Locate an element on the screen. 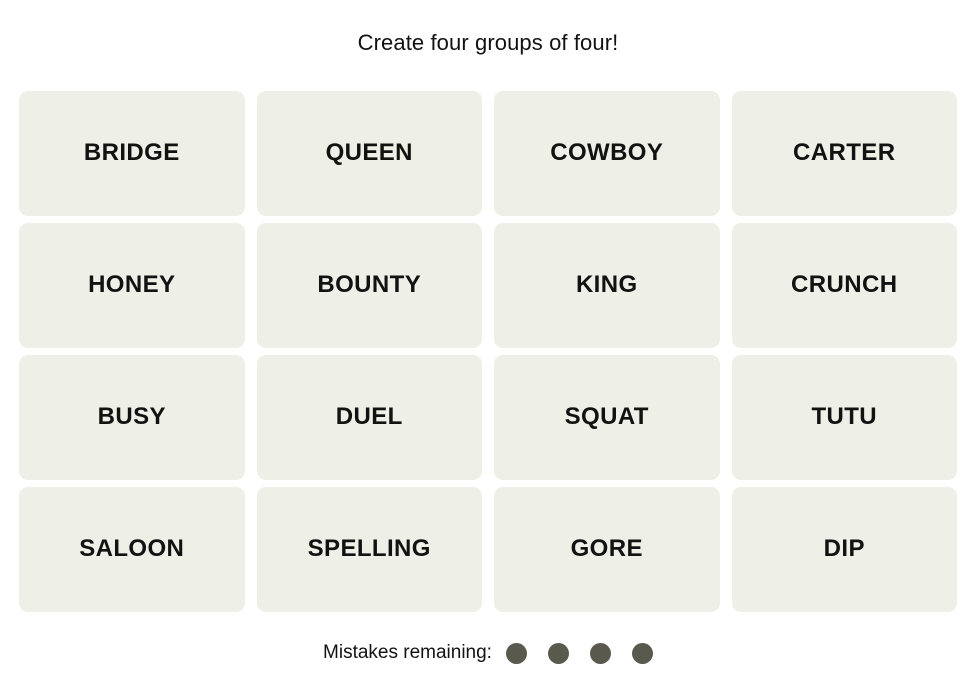  word-tile-label: SQUAT is located at coordinates (606, 417).